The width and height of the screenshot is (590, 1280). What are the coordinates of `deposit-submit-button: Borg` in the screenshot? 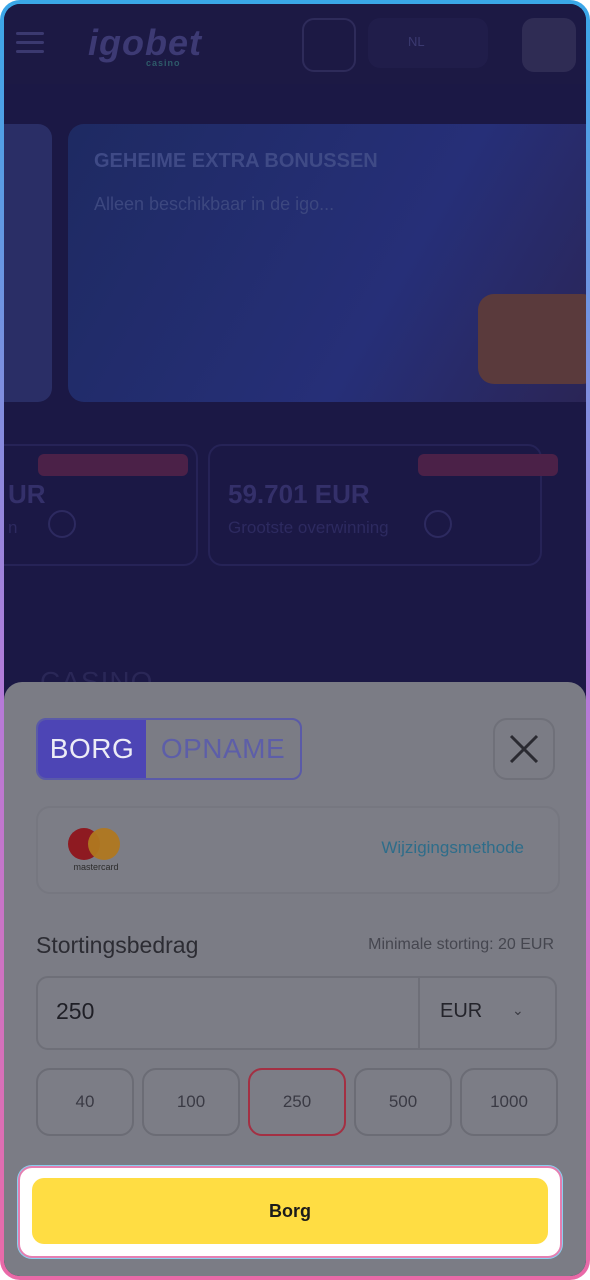 It's located at (290, 1211).